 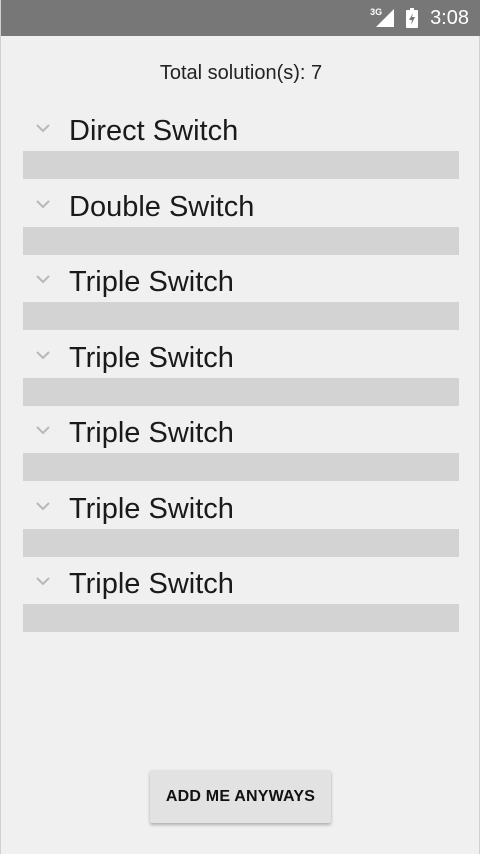 I want to click on solution-item: Double Switch, so click(x=241, y=227).